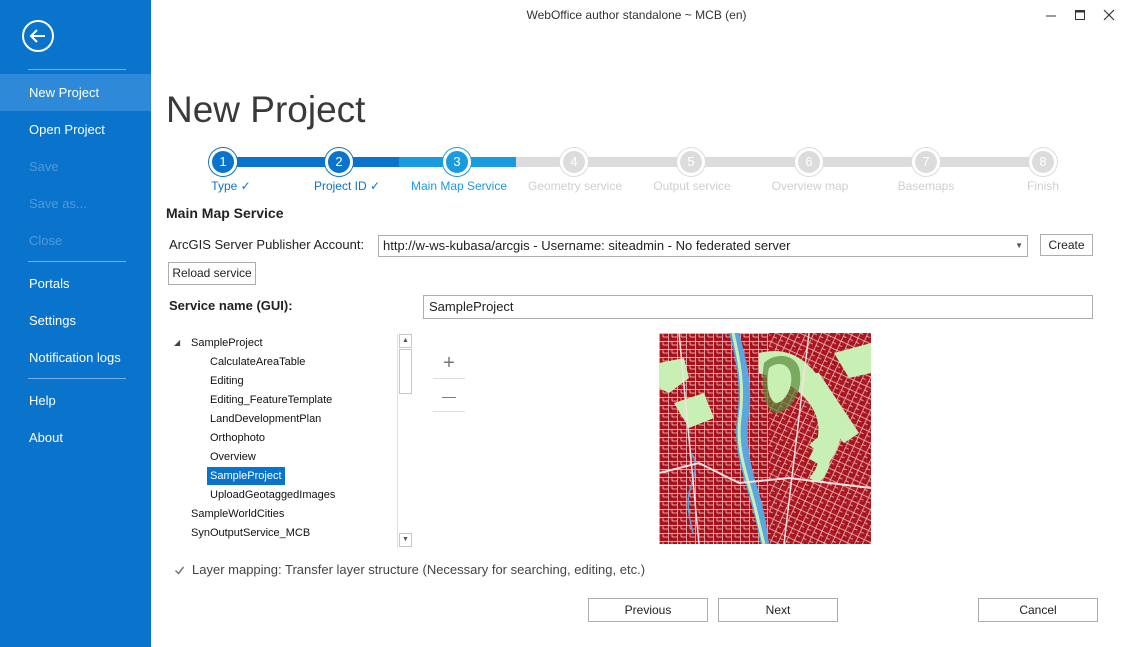 This screenshot has height=647, width=1122. I want to click on layer-mapping-checkbox, so click(179, 569).